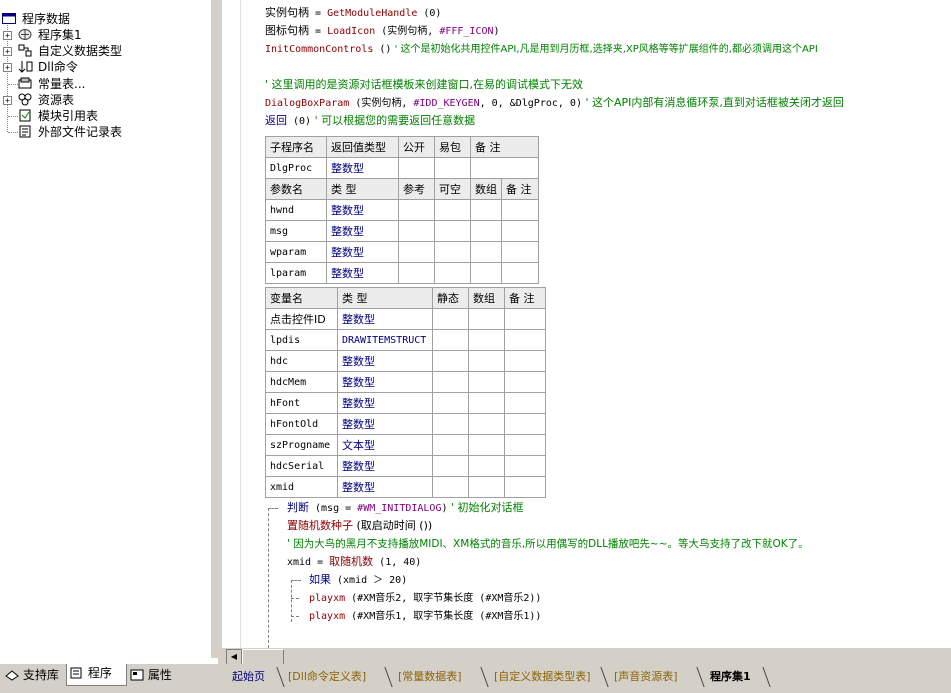 This screenshot has width=951, height=693. What do you see at coordinates (586, 656) in the screenshot?
I see `code-horizontal-scrollbar: ◀` at bounding box center [586, 656].